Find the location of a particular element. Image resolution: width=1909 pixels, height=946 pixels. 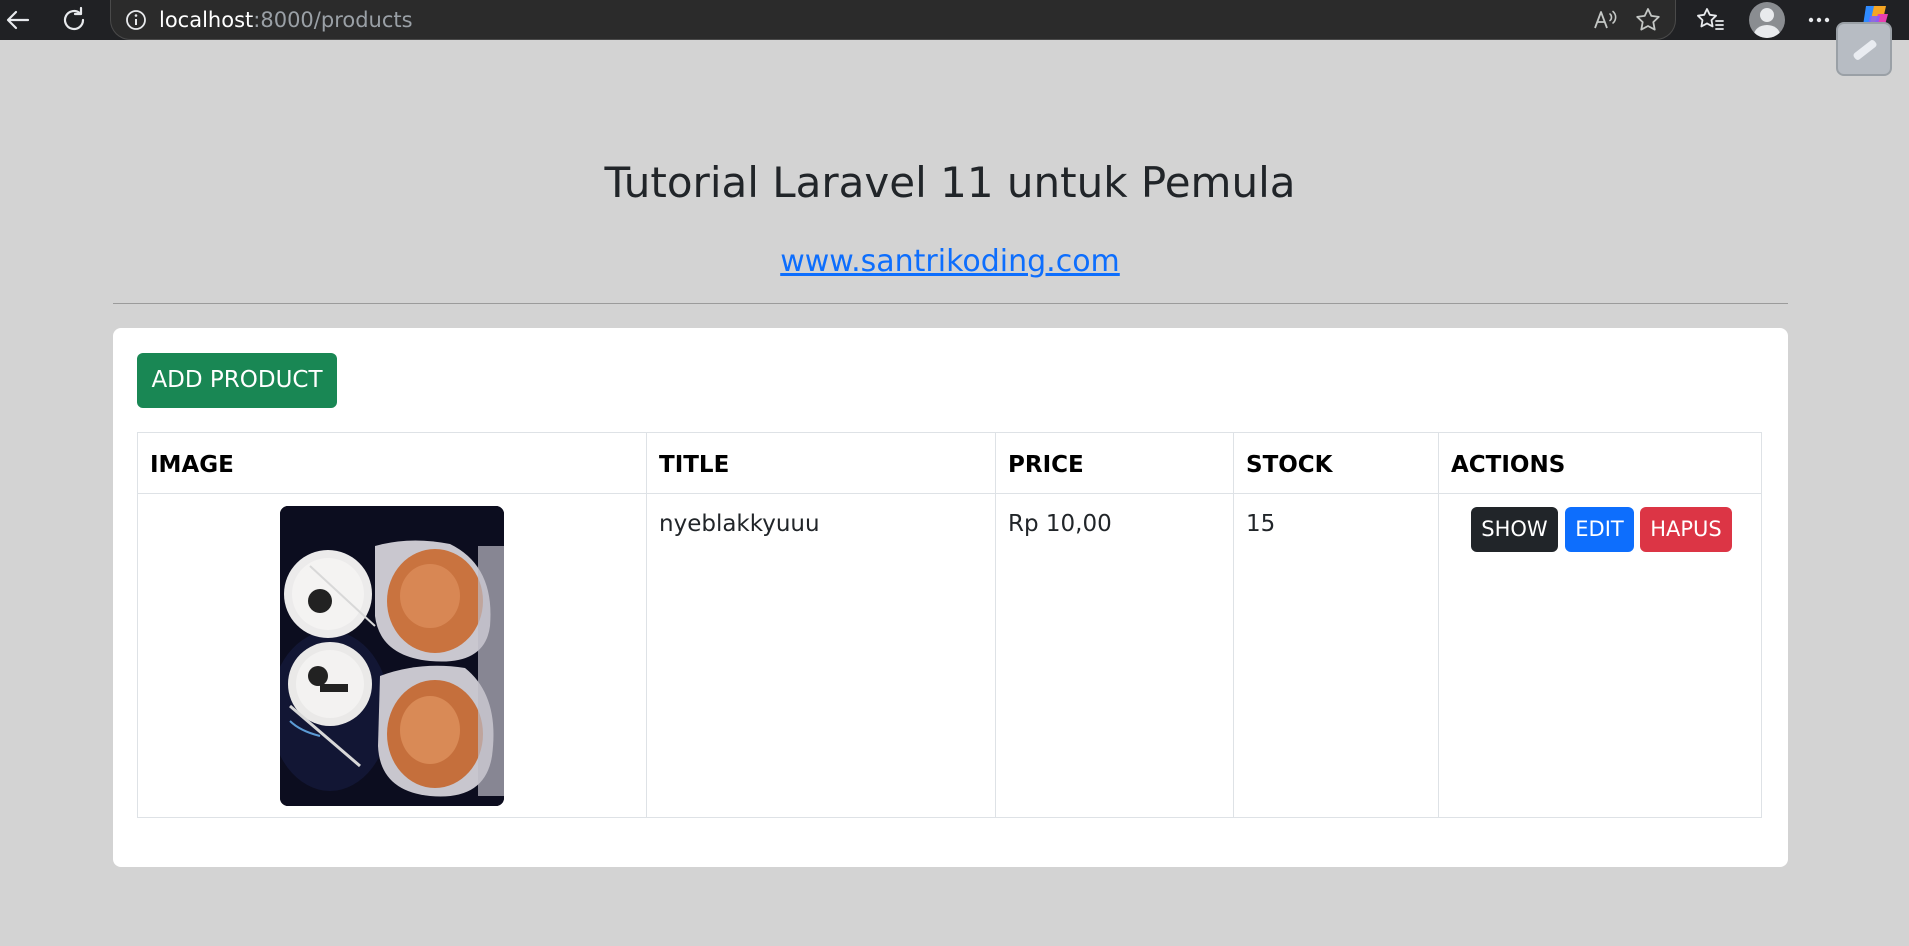

show-button: SHOW is located at coordinates (1514, 529).